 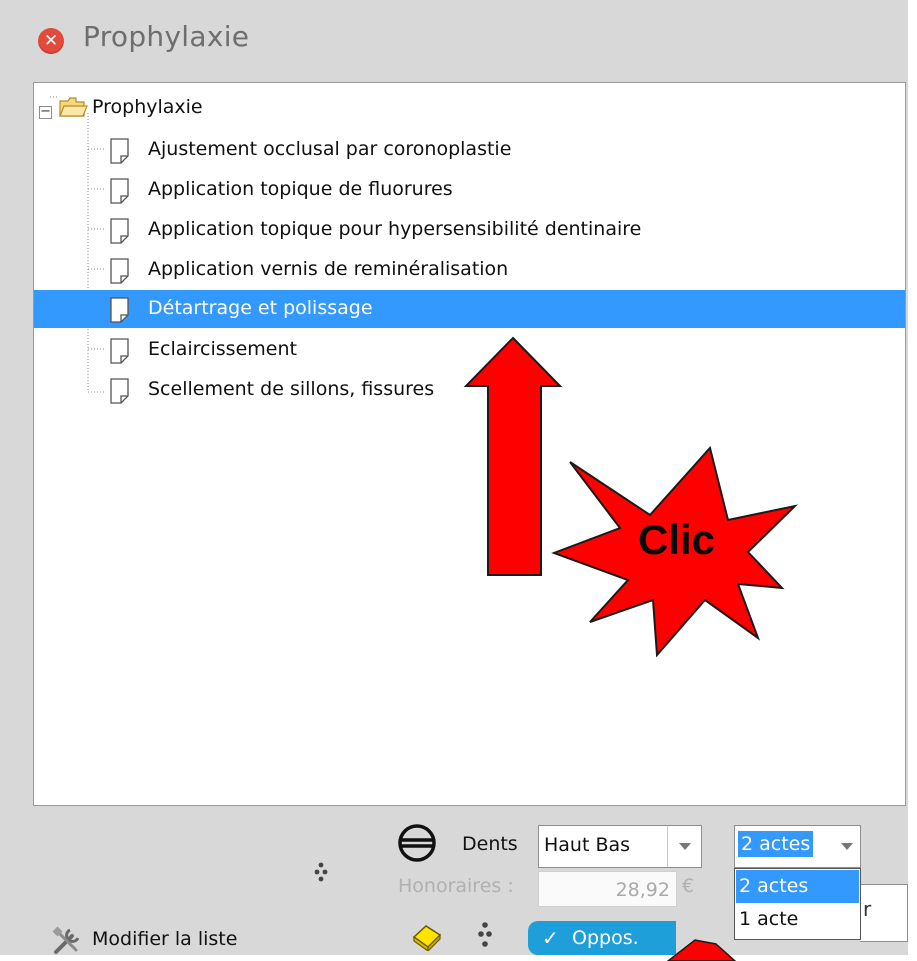 I want to click on eraser-book-icon, so click(x=427, y=936).